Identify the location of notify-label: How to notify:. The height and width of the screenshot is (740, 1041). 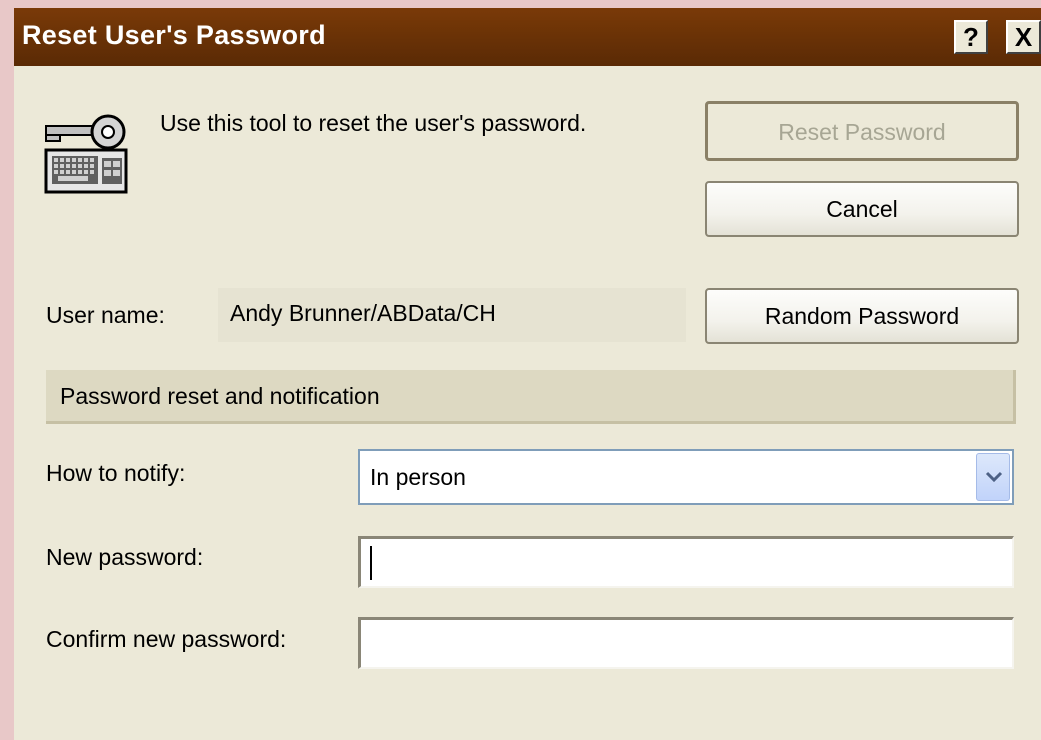
(116, 473).